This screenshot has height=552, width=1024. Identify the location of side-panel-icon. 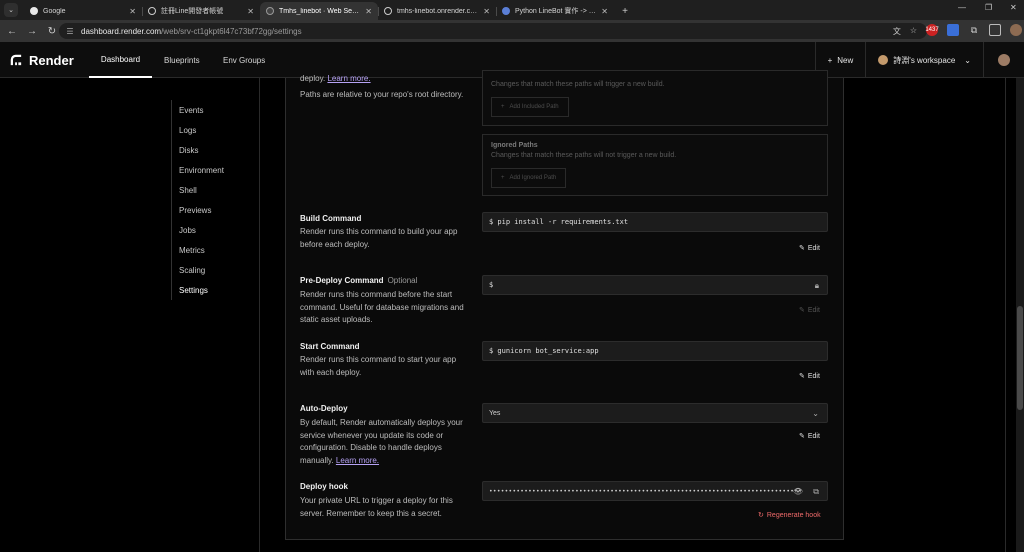
(995, 30).